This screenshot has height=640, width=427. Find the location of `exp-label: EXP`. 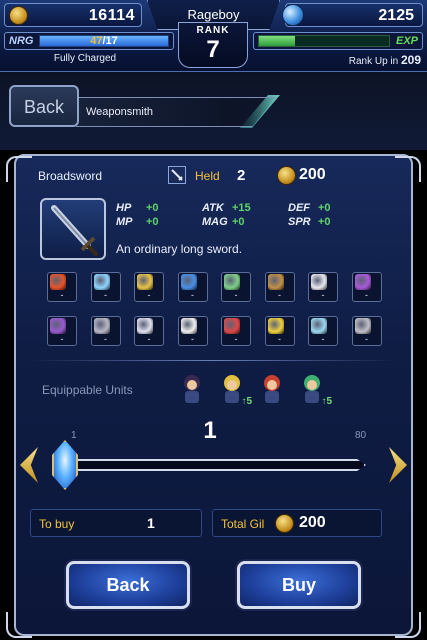

exp-label: EXP is located at coordinates (406, 41).